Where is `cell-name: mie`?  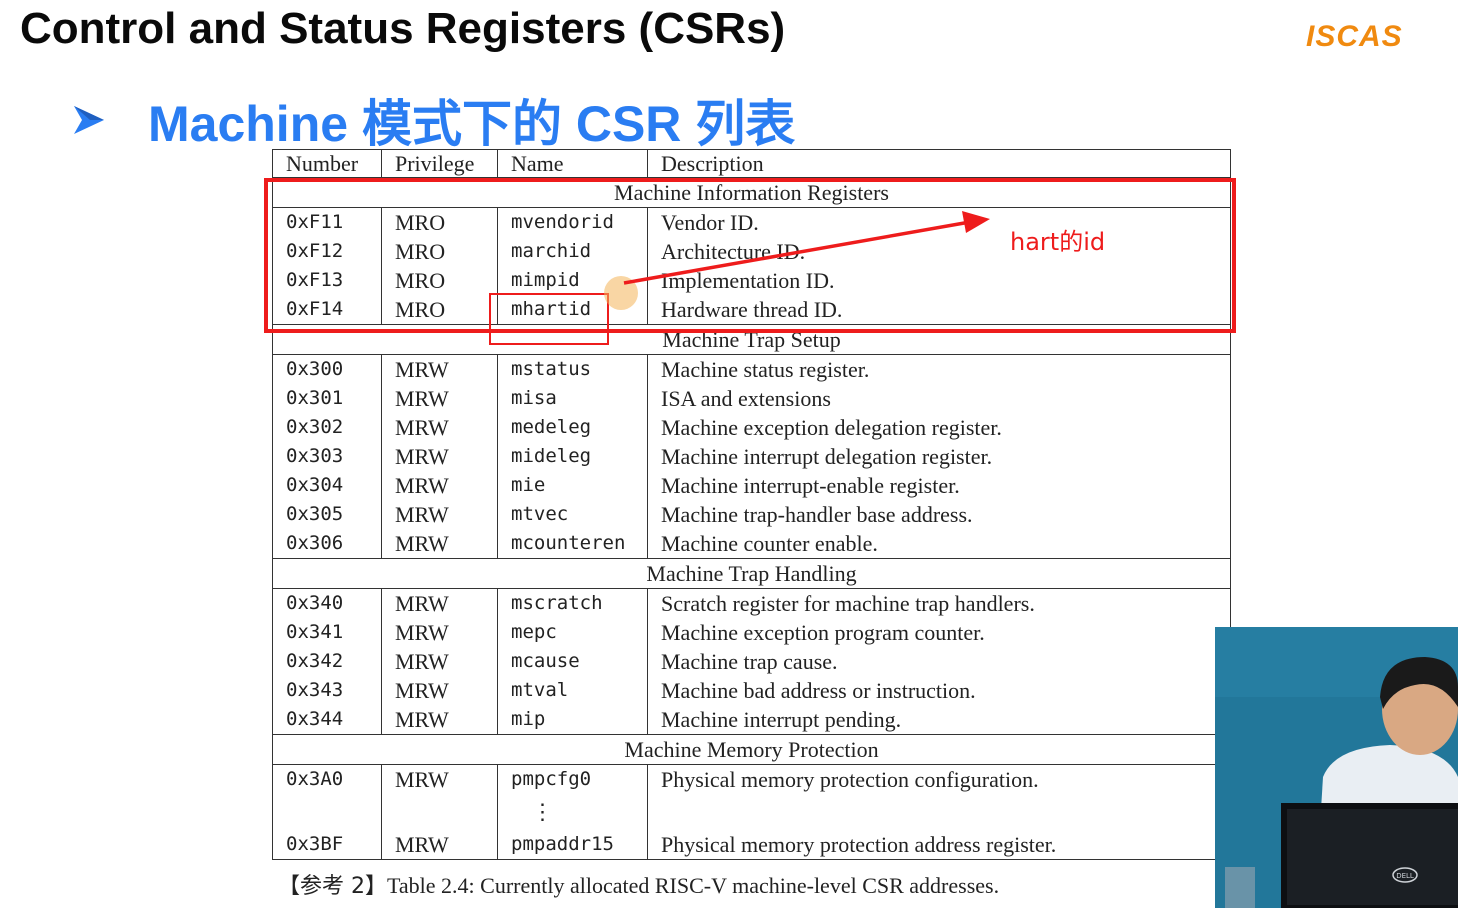 cell-name: mie is located at coordinates (572, 485).